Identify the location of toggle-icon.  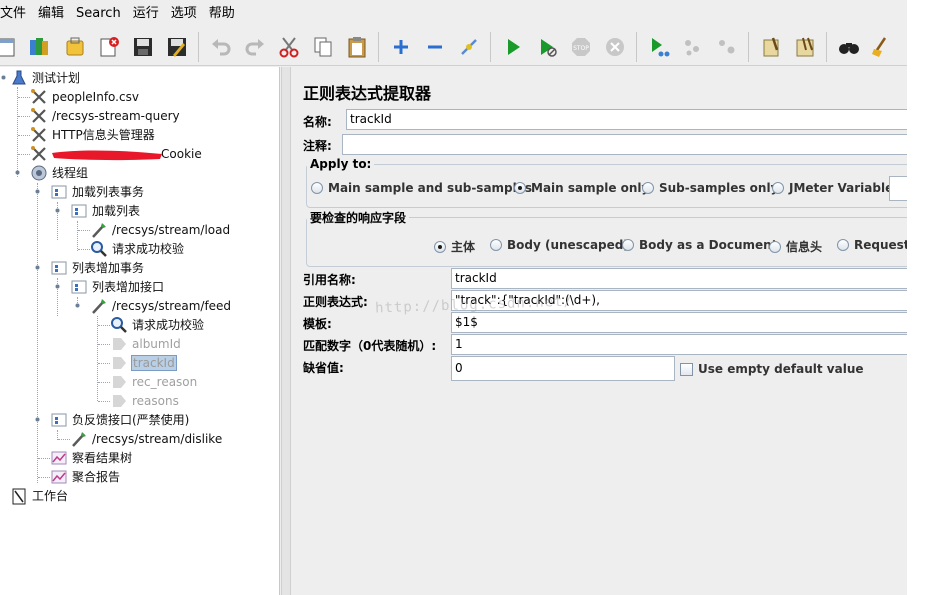
(469, 47).